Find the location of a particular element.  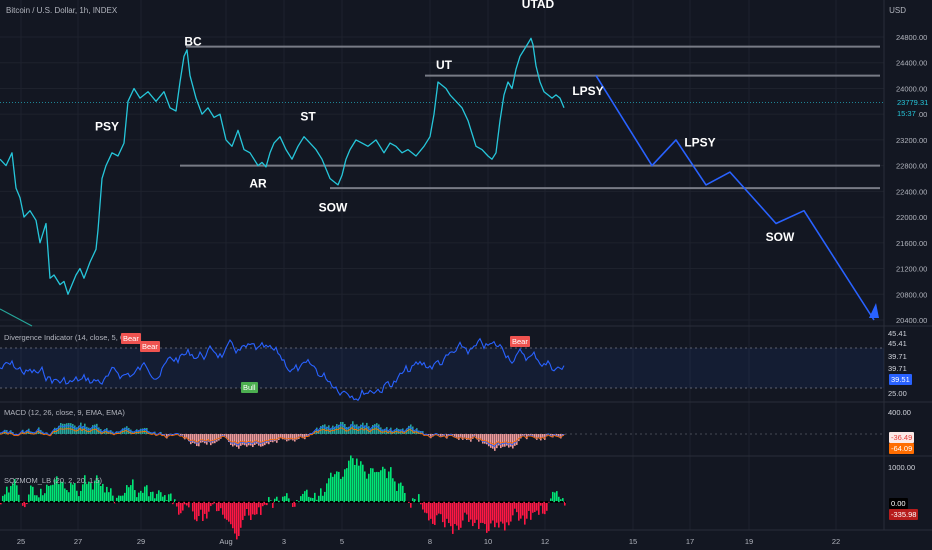

x-tick-label: 25 is located at coordinates (21, 541).